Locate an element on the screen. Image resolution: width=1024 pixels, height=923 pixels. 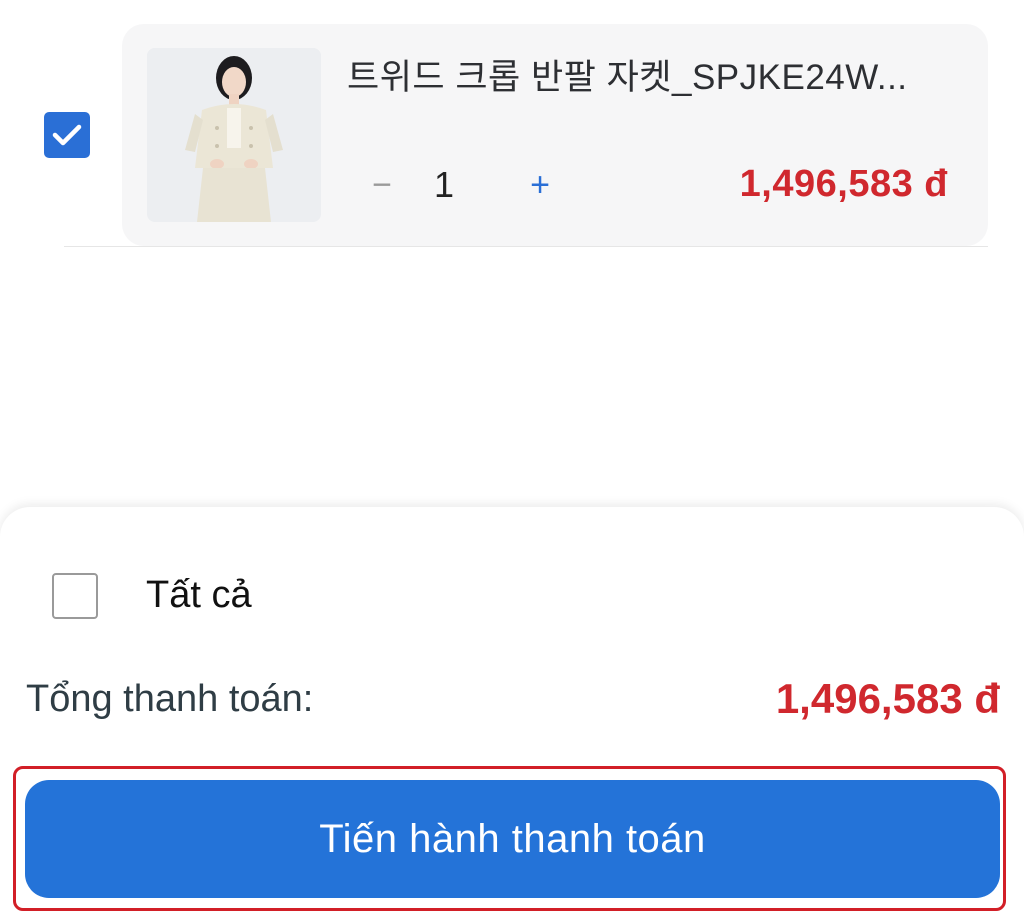
checkout-button: Tiến hành thanh toán is located at coordinates (512, 839).